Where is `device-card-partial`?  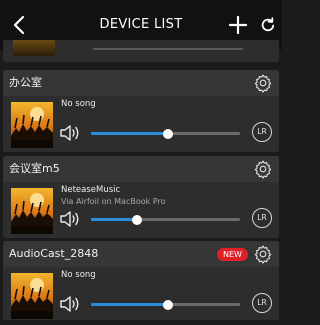 device-card-partial is located at coordinates (141, 51).